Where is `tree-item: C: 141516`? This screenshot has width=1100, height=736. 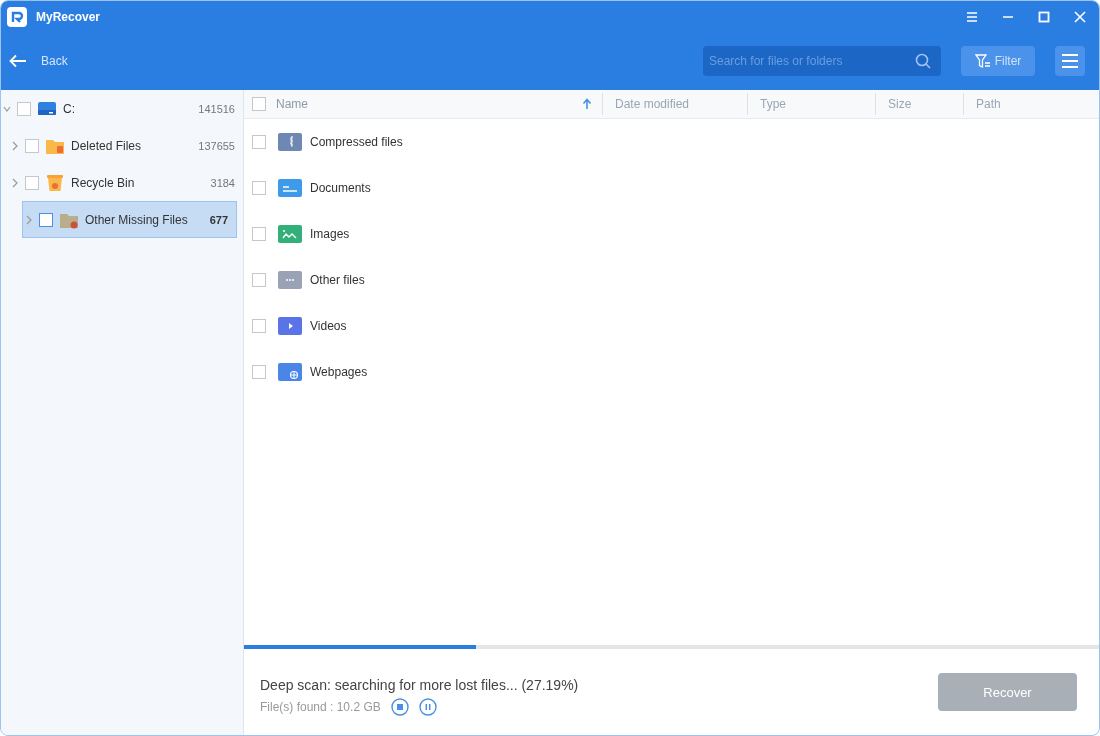 tree-item: C: 141516 is located at coordinates (122, 108).